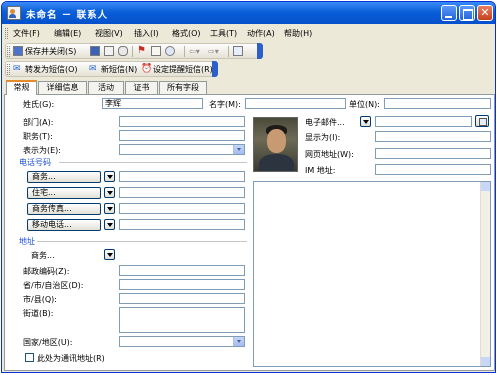  I want to click on photo-body, so click(276, 162).